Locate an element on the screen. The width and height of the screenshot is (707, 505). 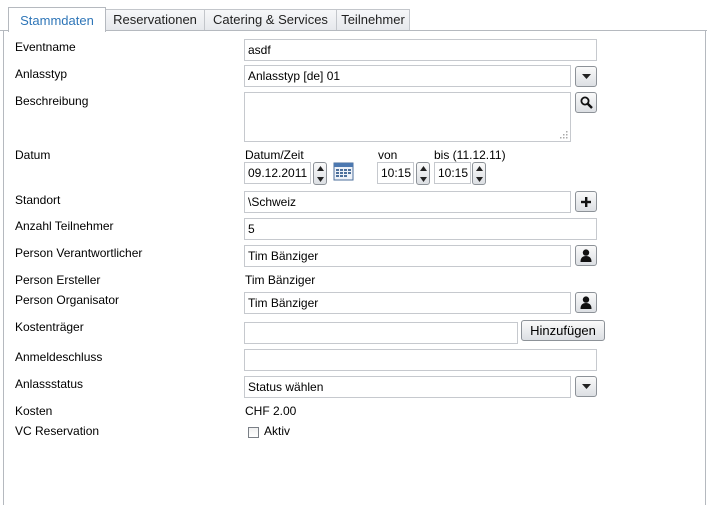
standort-add-button is located at coordinates (586, 201).